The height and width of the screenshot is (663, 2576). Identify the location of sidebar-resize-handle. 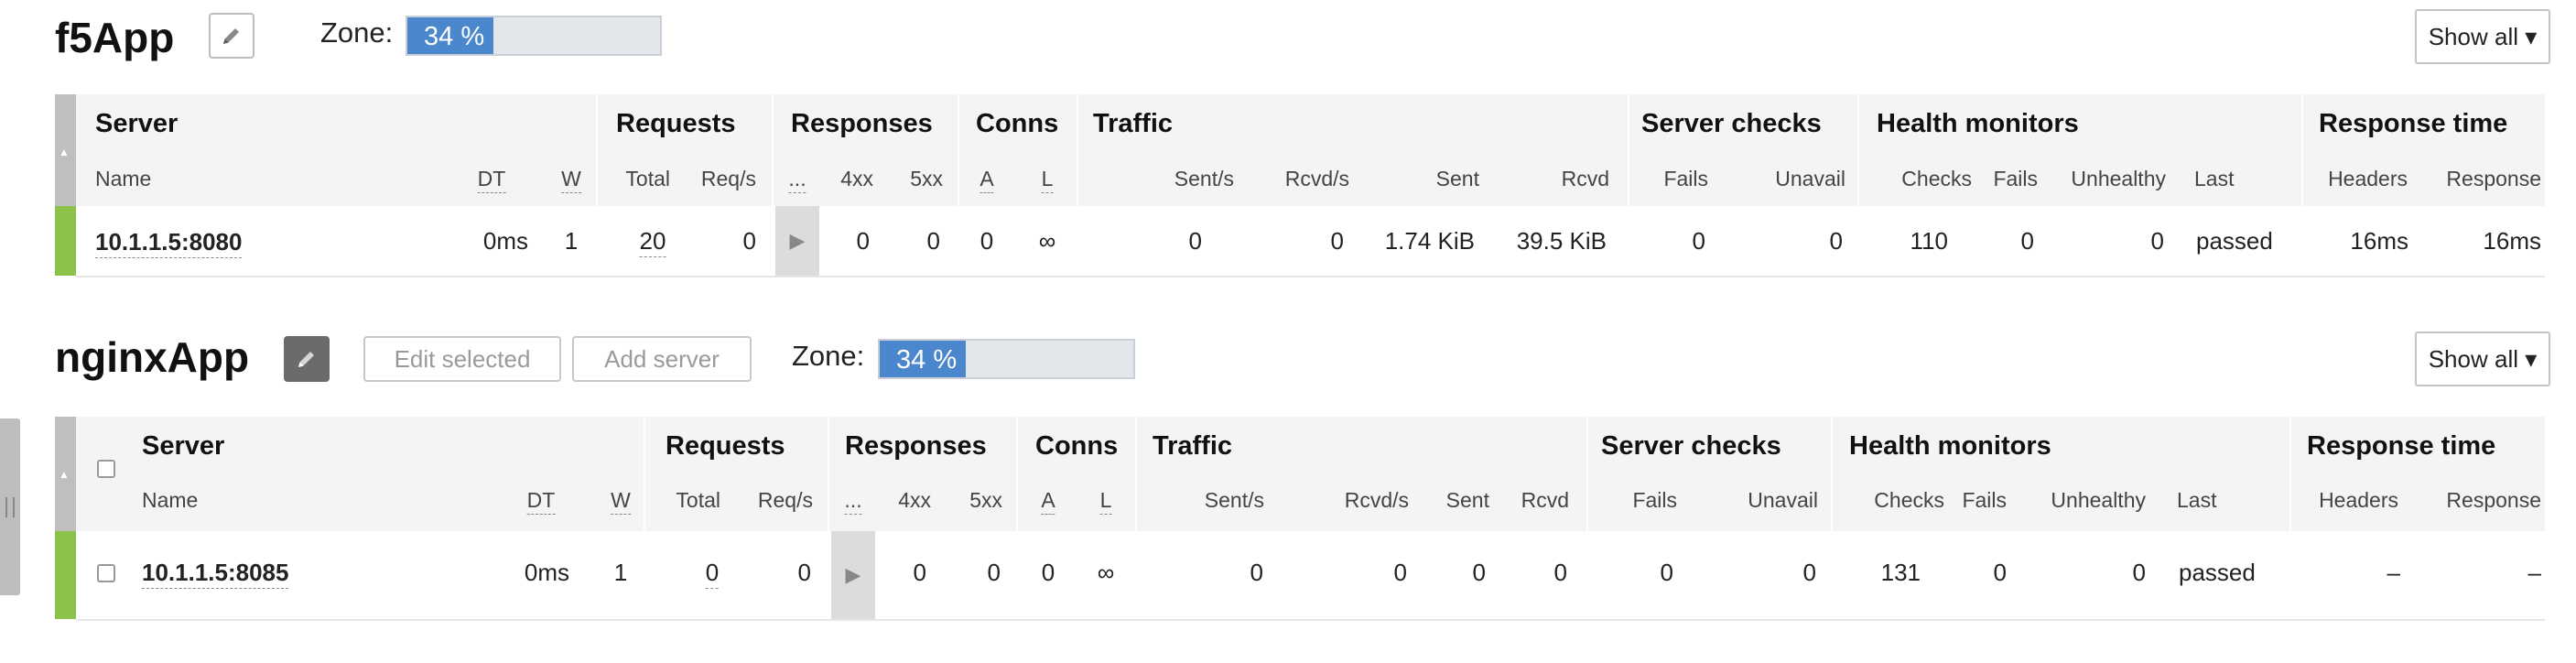
(10, 506).